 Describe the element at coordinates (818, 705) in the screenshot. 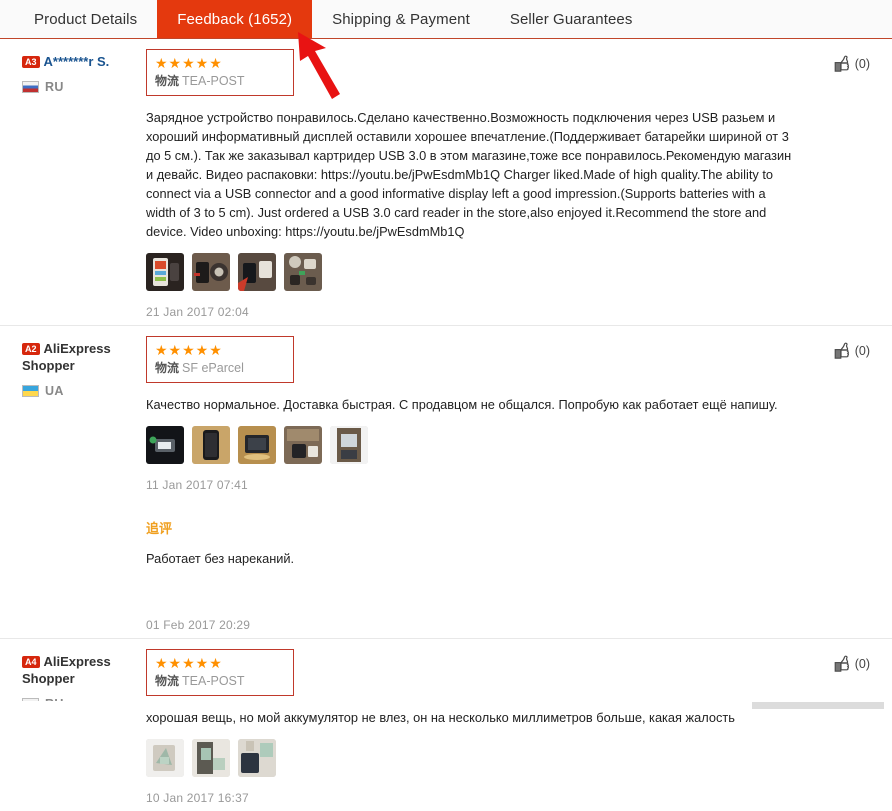

I see `horizontal-scrollbar-thumb` at that location.